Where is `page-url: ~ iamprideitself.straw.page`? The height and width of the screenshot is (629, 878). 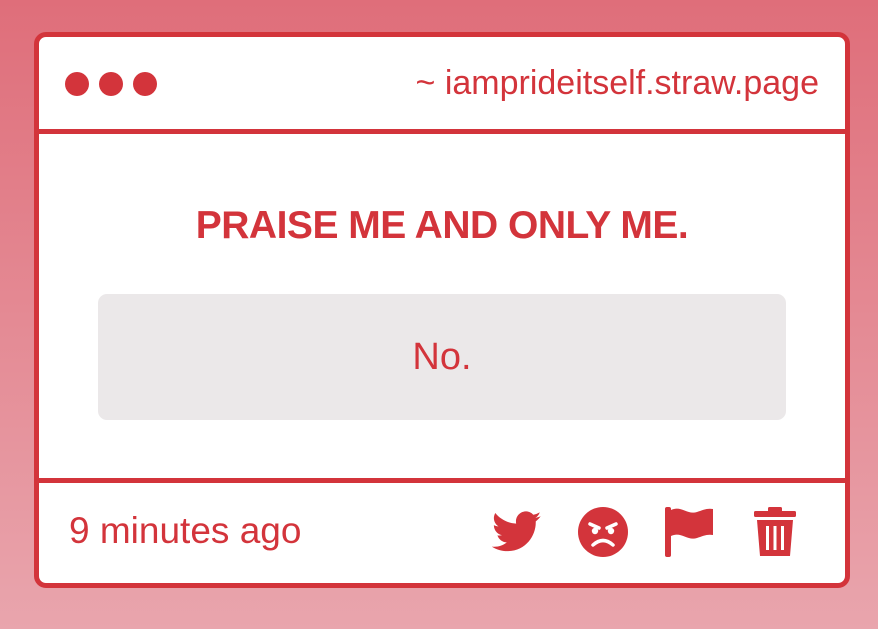 page-url: ~ iamprideitself.straw.page is located at coordinates (617, 83).